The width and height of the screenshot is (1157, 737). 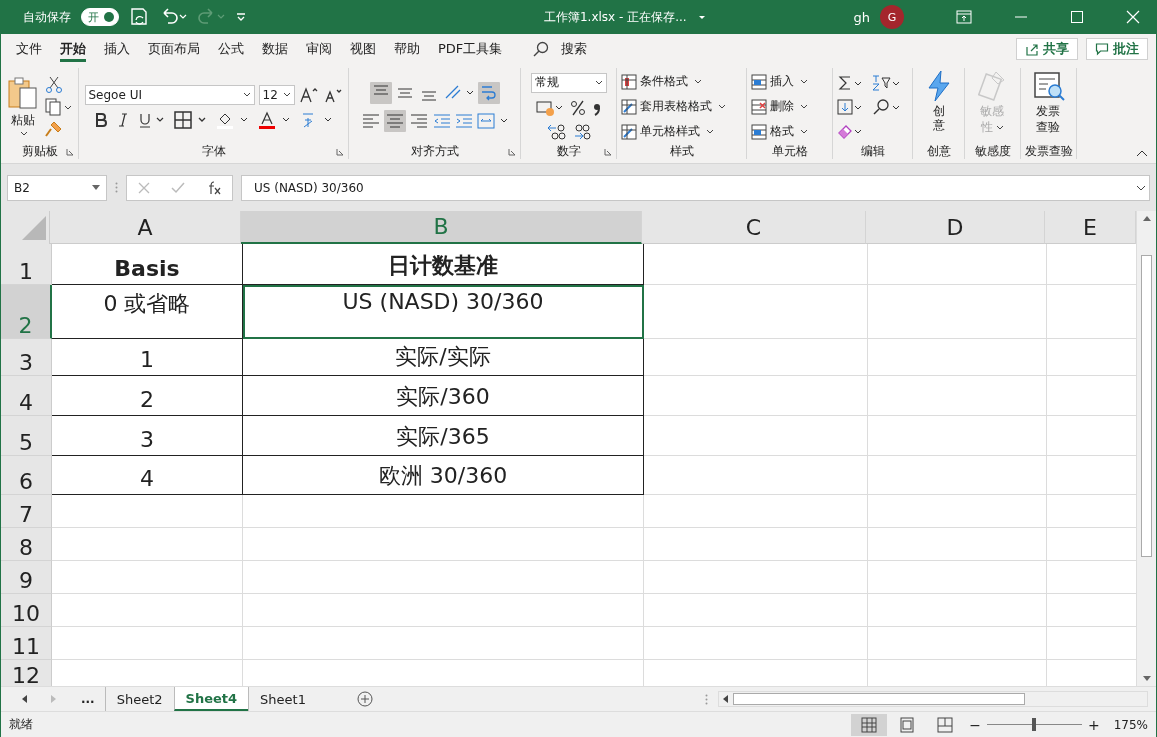 What do you see at coordinates (364, 699) in the screenshot?
I see `add-sheet-icon` at bounding box center [364, 699].